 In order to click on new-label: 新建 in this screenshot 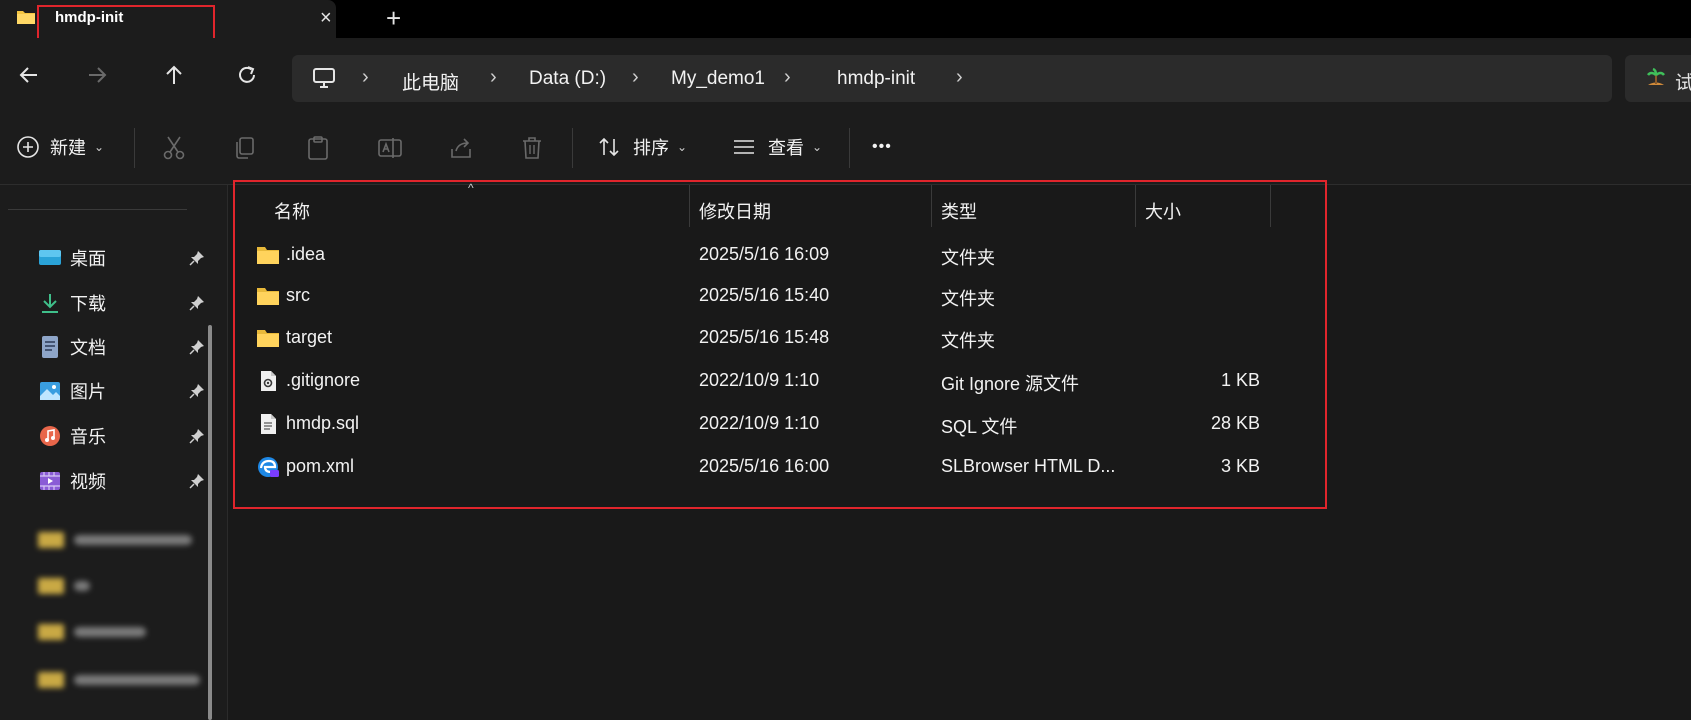, I will do `click(68, 148)`.